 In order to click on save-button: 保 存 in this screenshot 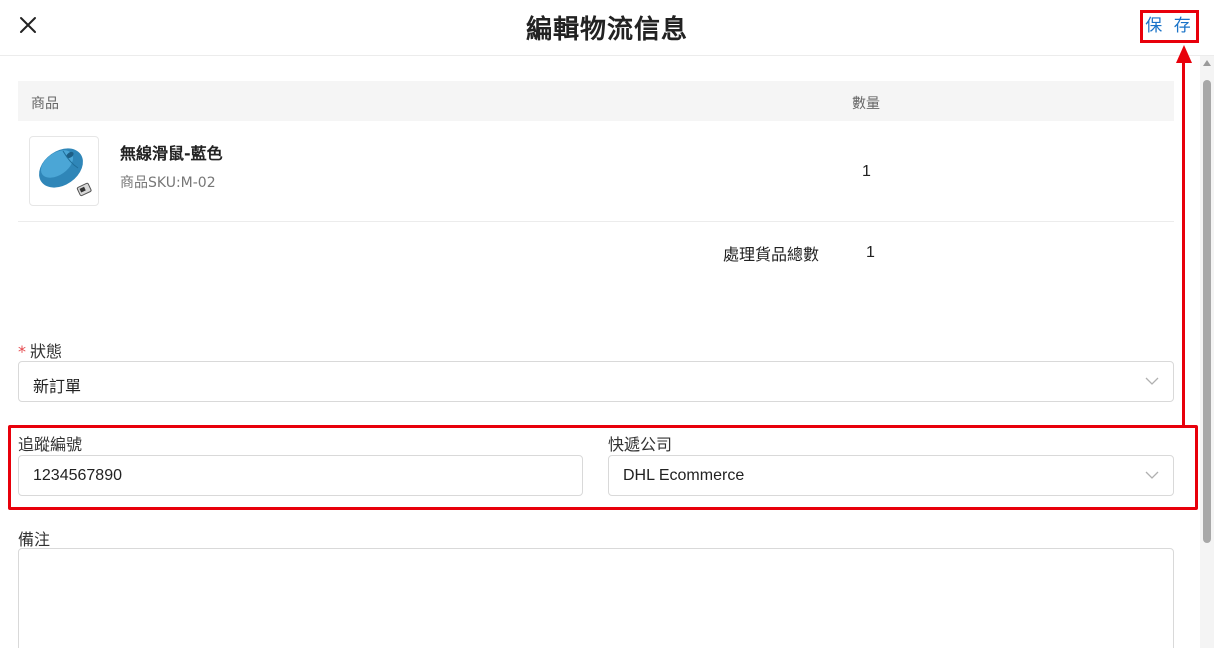, I will do `click(1169, 26)`.